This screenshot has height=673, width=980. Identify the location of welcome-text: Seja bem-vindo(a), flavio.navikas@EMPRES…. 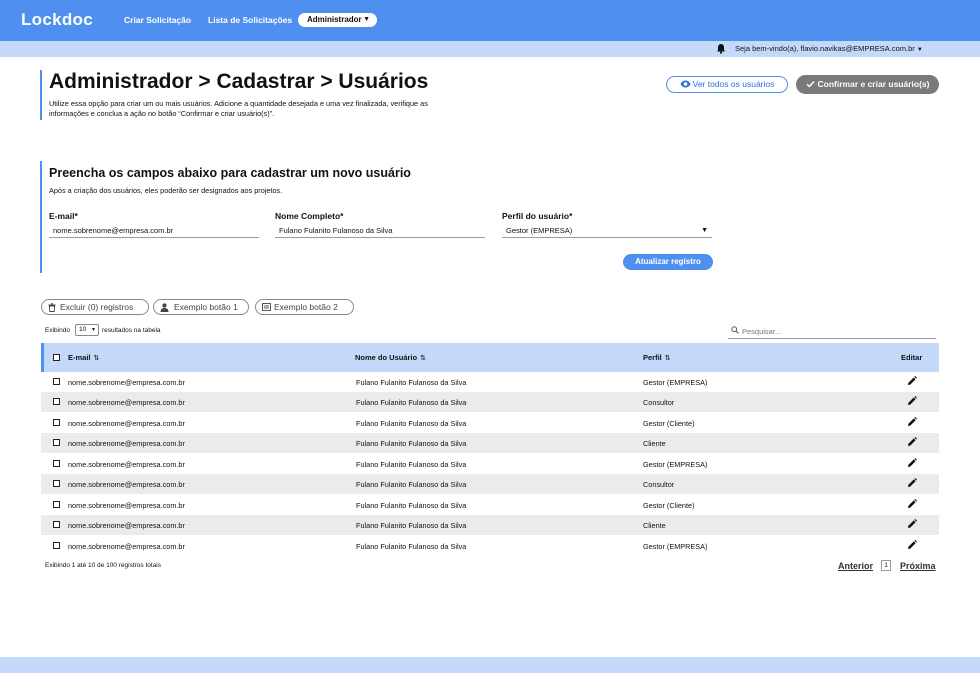
(825, 48).